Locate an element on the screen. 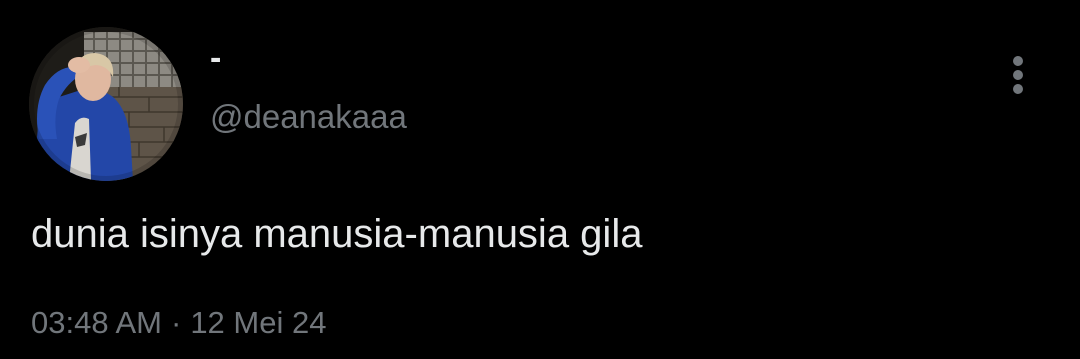 This screenshot has width=1080, height=359. tweet-date: 12 Mei 24 is located at coordinates (258, 322).